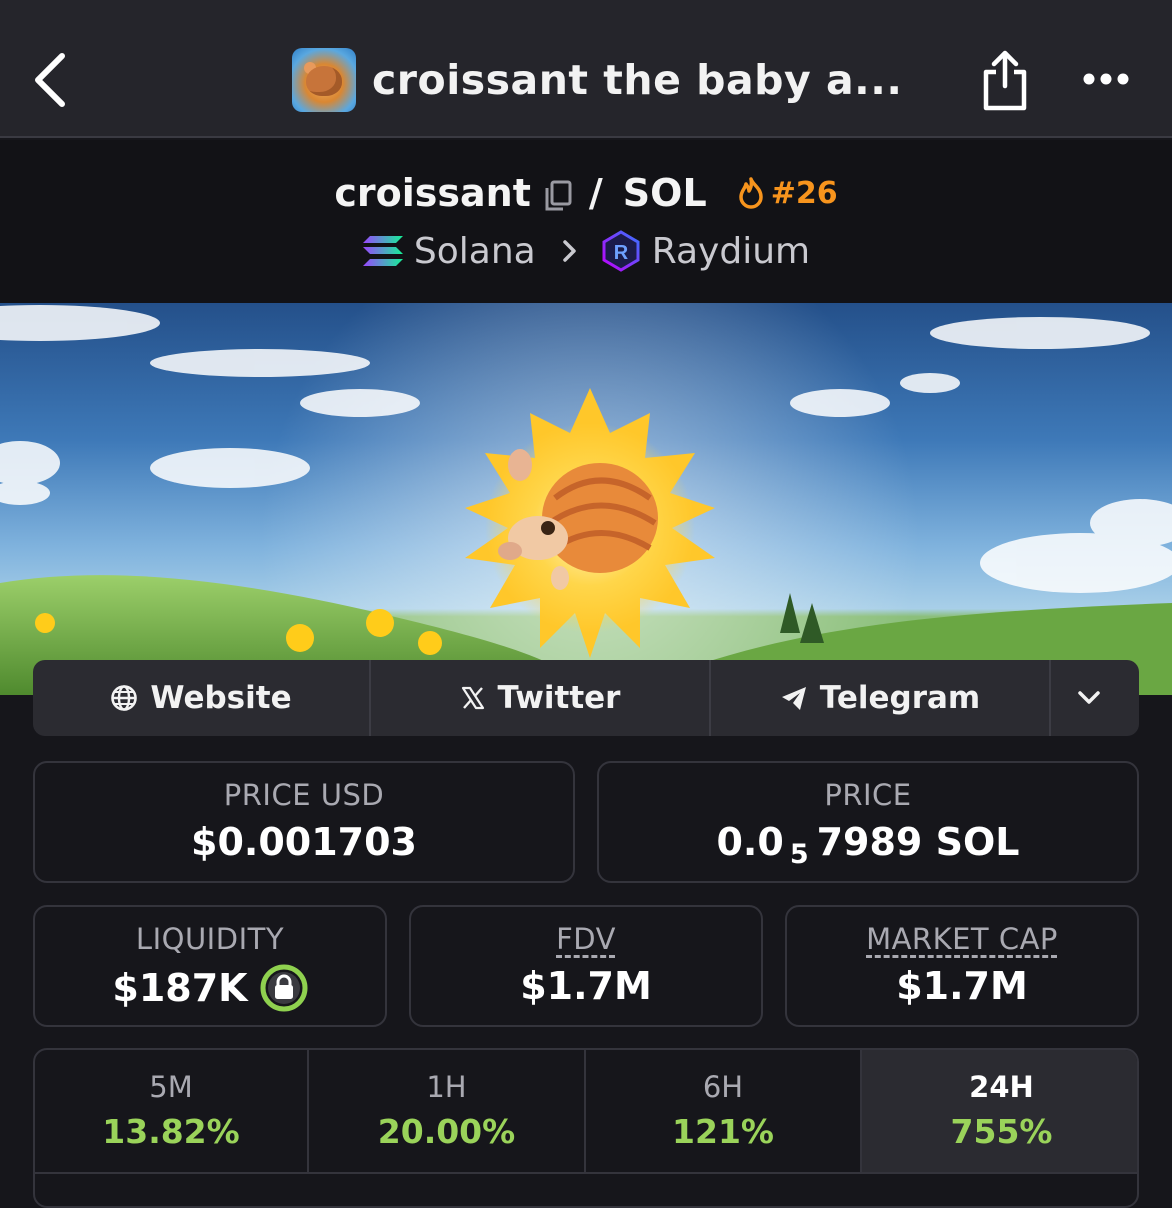 This screenshot has height=1208, width=1172. What do you see at coordinates (180, 988) in the screenshot?
I see `liquidity-value: $187K` at bounding box center [180, 988].